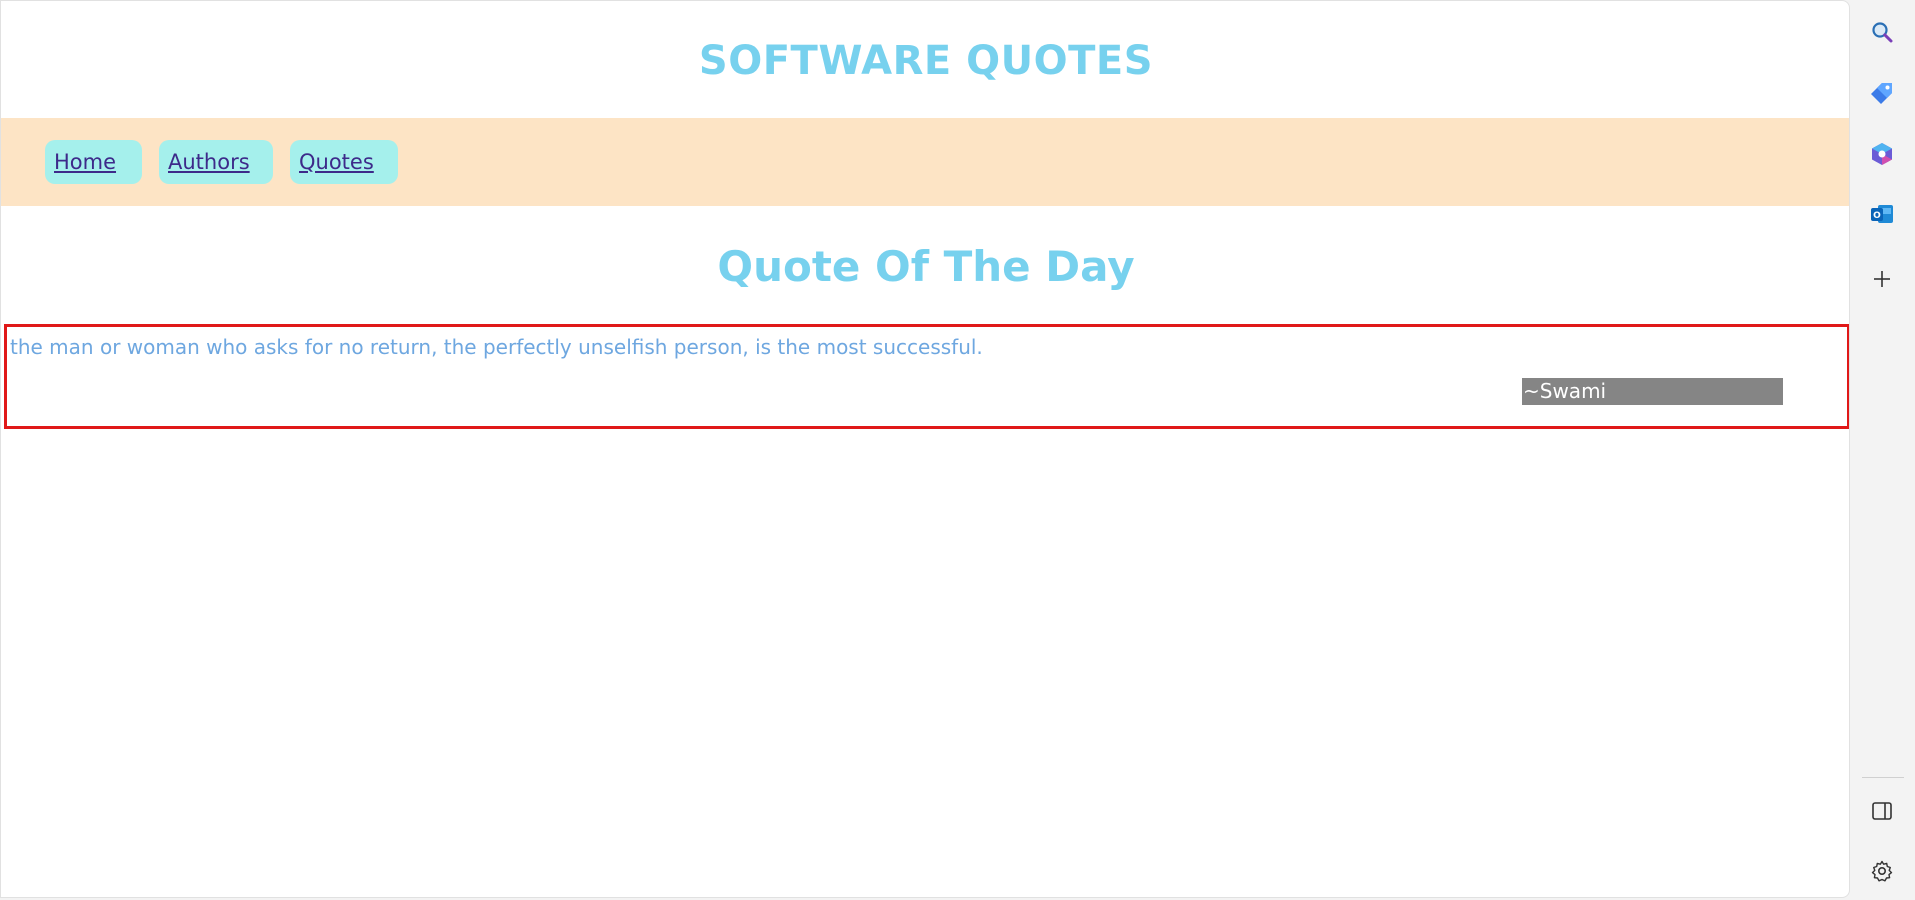 The width and height of the screenshot is (1915, 900). Describe the element at coordinates (93, 162) in the screenshot. I see `nav-home-link: Home` at that location.